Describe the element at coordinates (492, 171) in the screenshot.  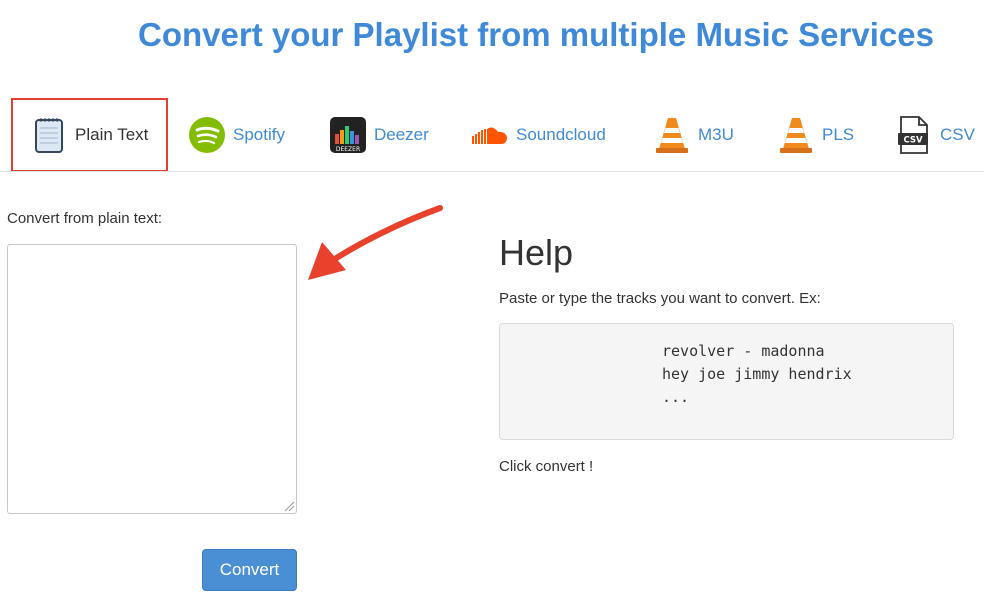
I see `tabs-divider` at that location.